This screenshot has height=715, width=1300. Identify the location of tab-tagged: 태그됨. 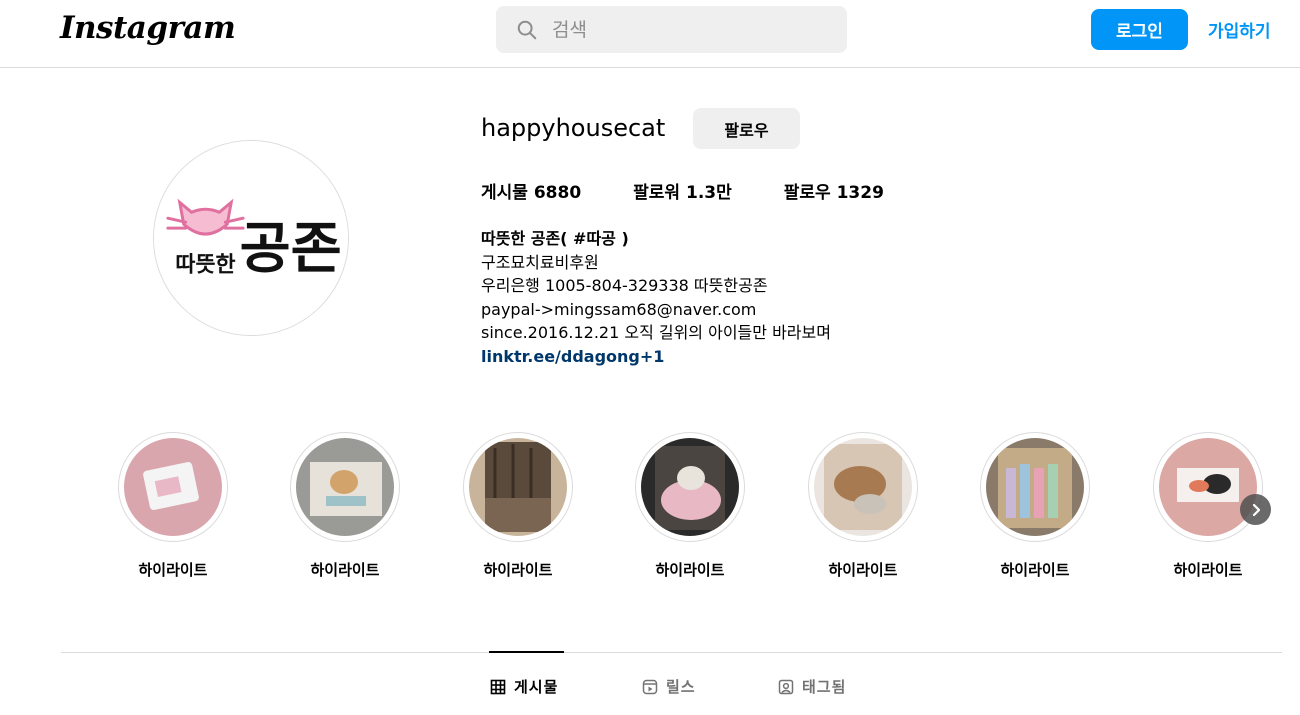
(812, 686).